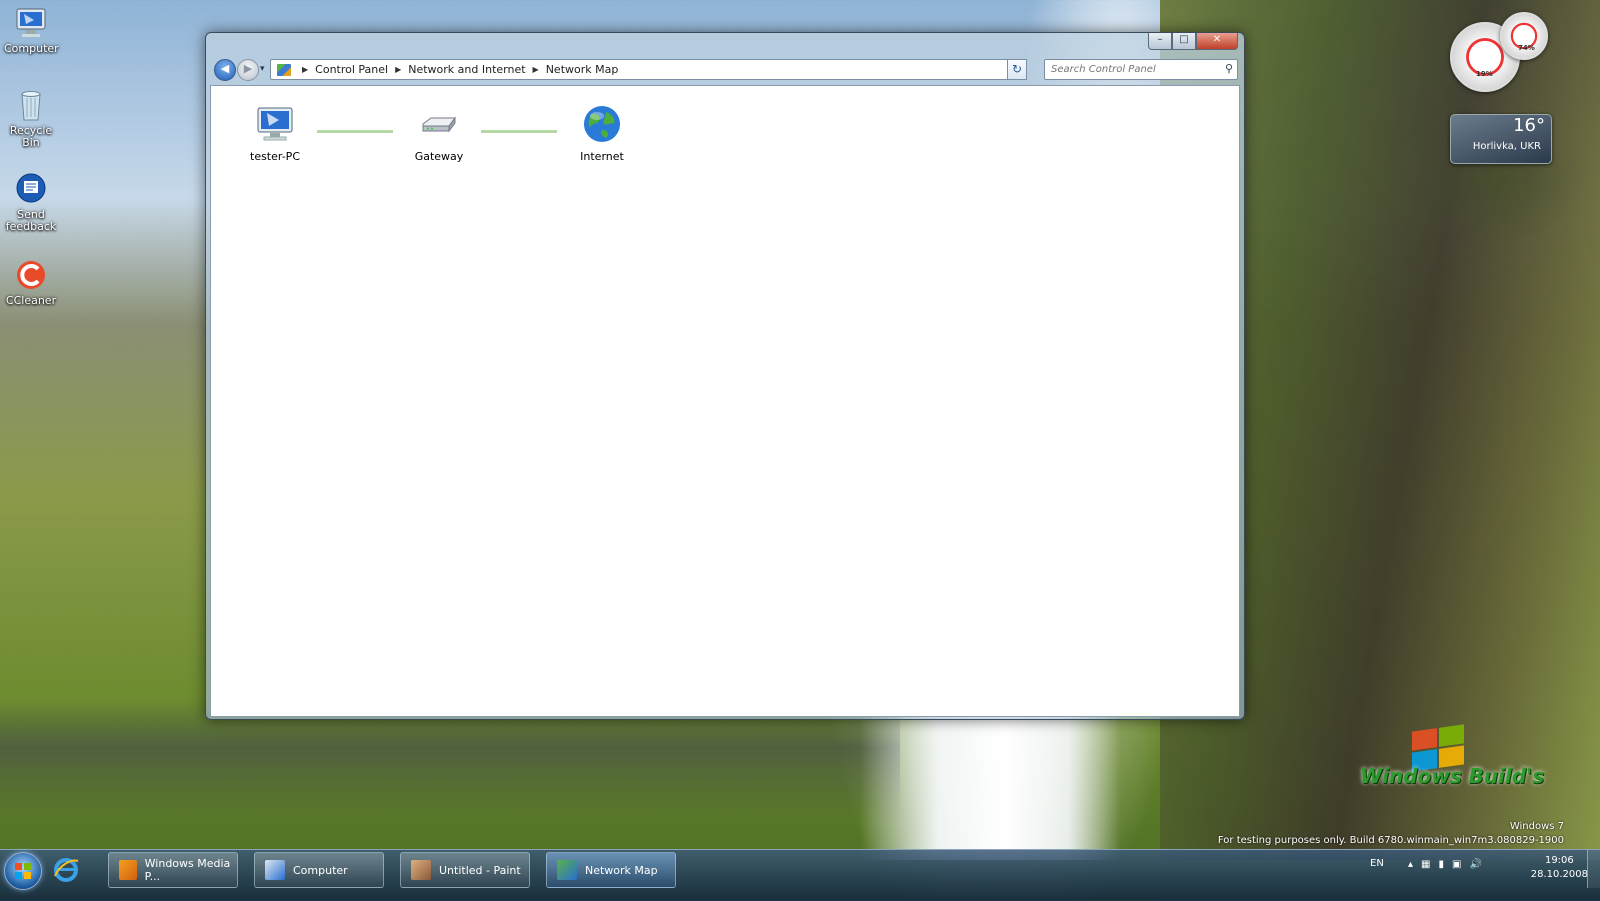 The height and width of the screenshot is (901, 1600). What do you see at coordinates (439, 124) in the screenshot?
I see `router-icon` at bounding box center [439, 124].